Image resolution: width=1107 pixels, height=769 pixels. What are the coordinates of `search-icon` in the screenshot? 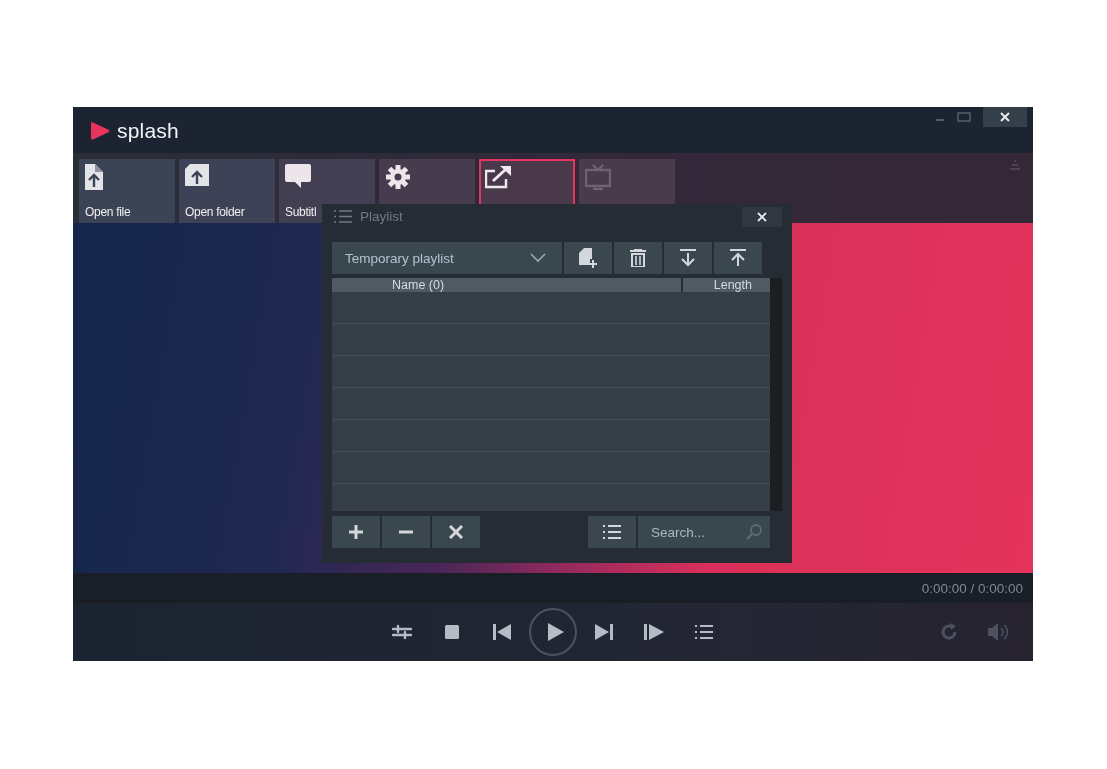 It's located at (754, 532).